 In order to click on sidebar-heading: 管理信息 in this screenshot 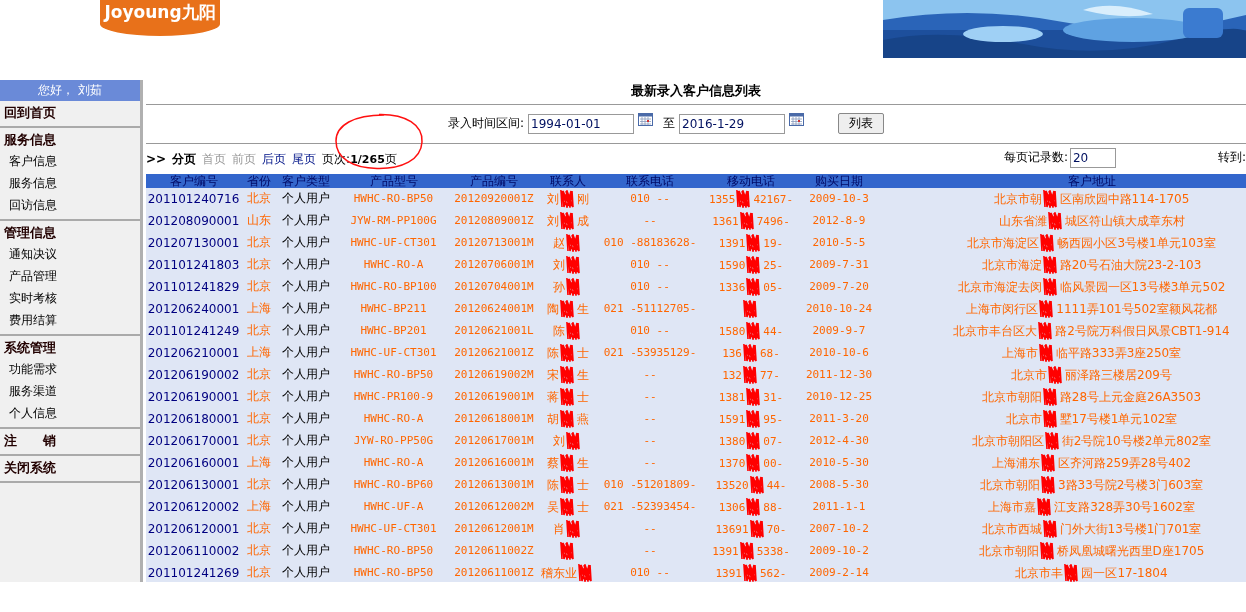, I will do `click(70, 232)`.